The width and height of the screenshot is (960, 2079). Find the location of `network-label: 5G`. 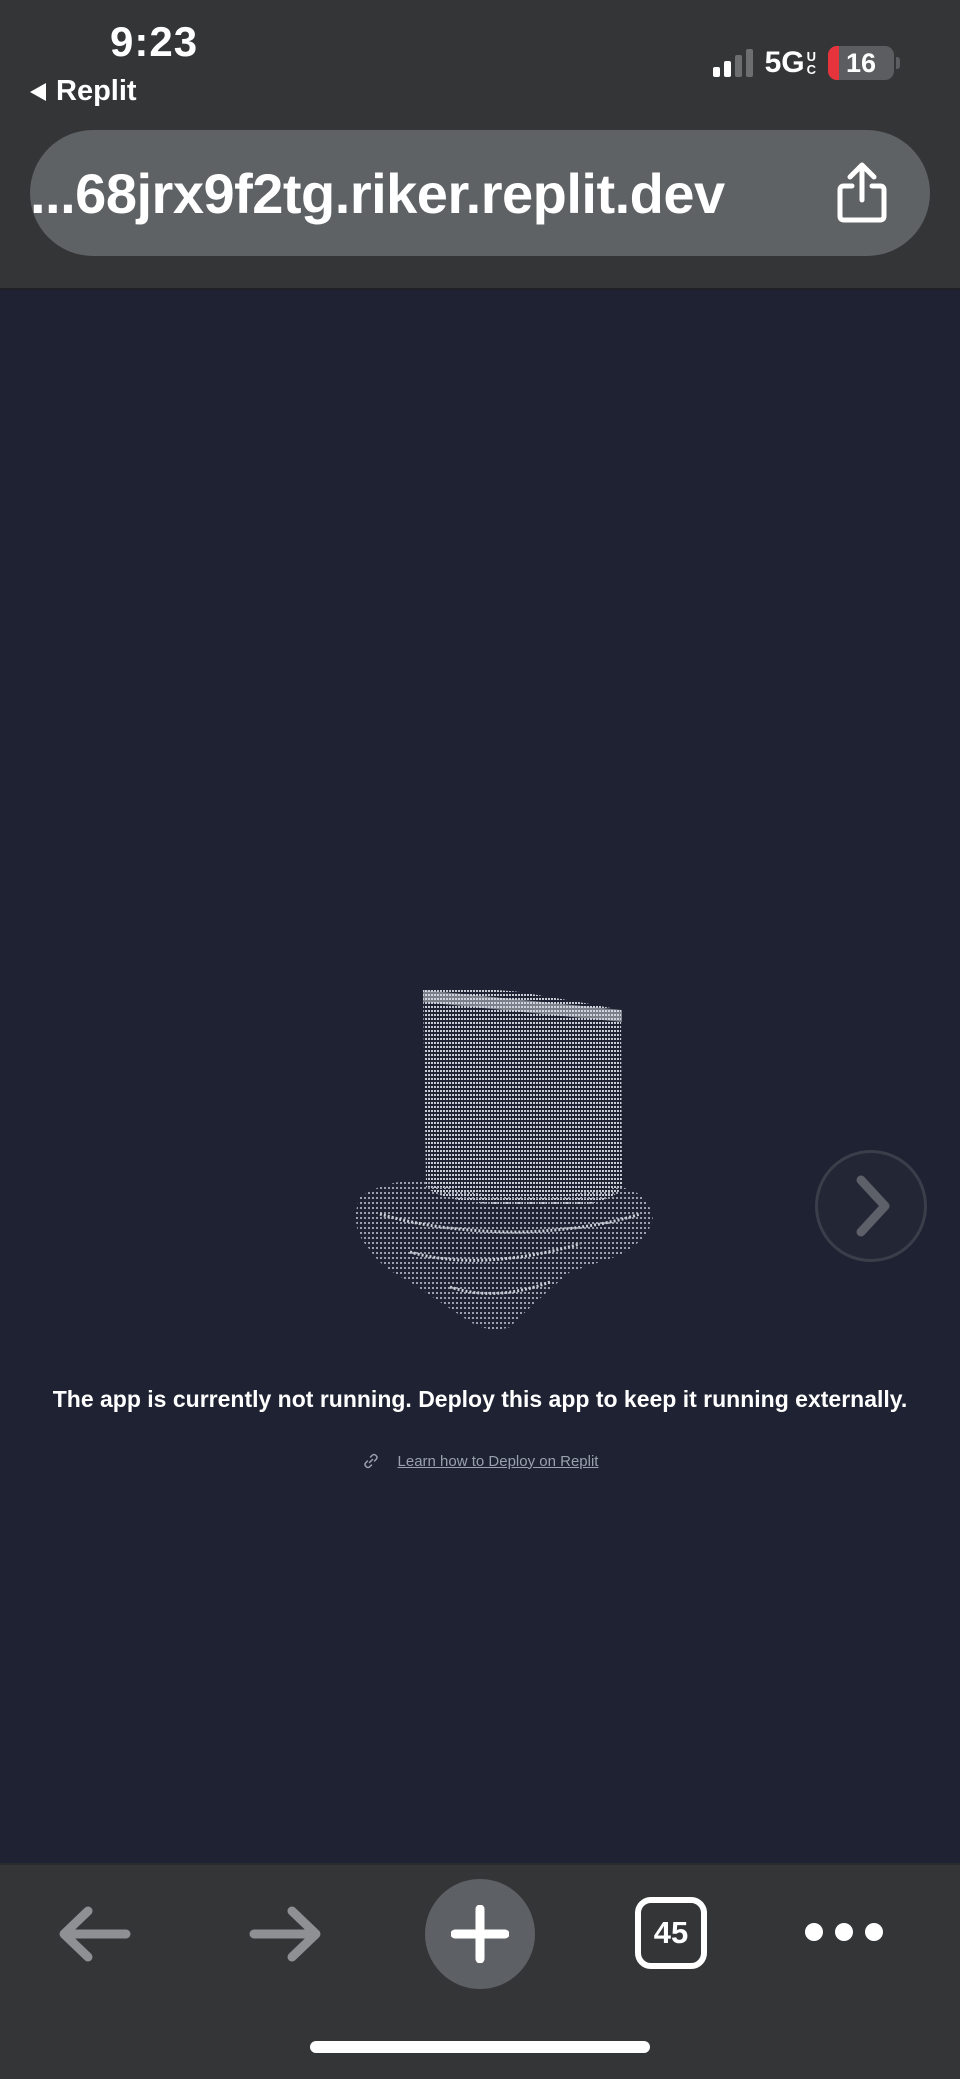

network-label: 5G is located at coordinates (784, 62).